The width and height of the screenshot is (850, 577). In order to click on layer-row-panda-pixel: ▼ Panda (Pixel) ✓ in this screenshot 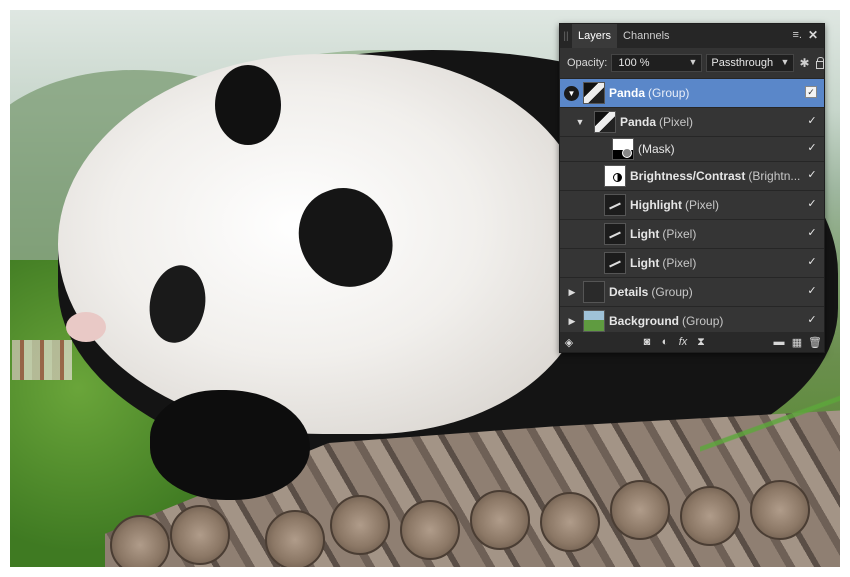, I will do `click(692, 122)`.